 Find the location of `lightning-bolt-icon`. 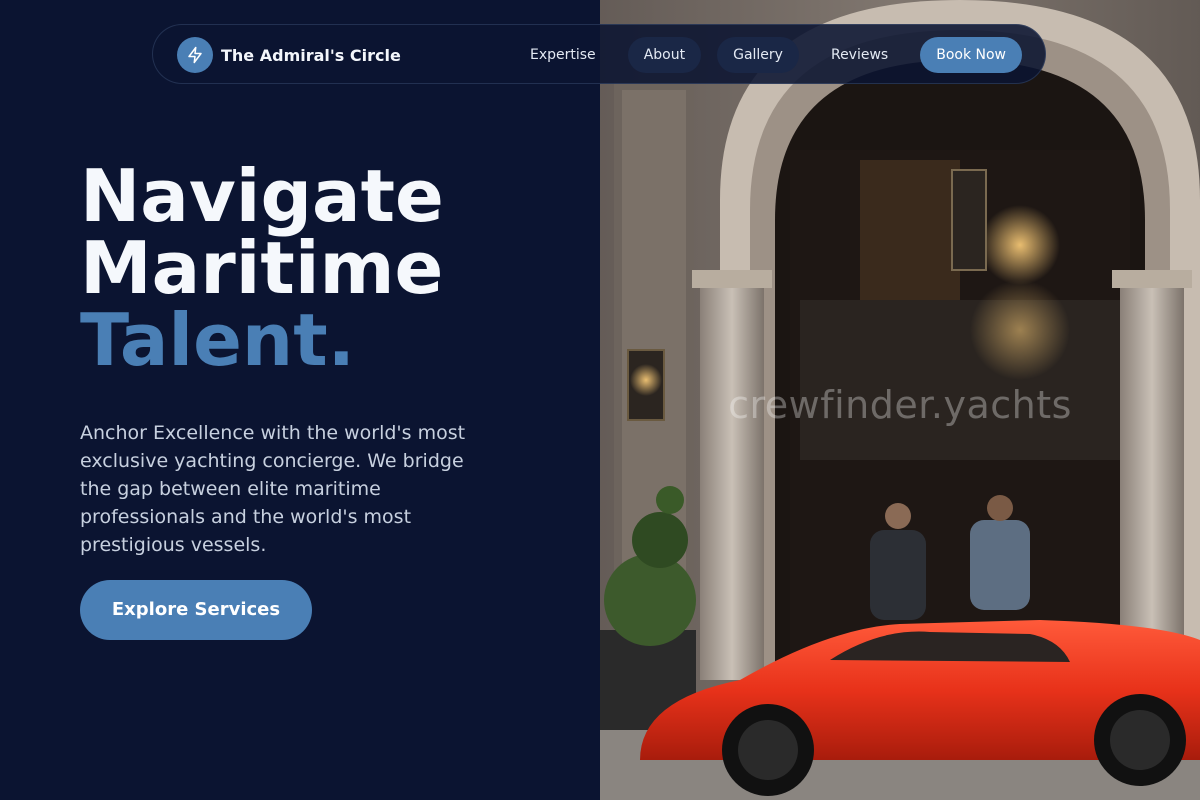

lightning-bolt-icon is located at coordinates (195, 55).